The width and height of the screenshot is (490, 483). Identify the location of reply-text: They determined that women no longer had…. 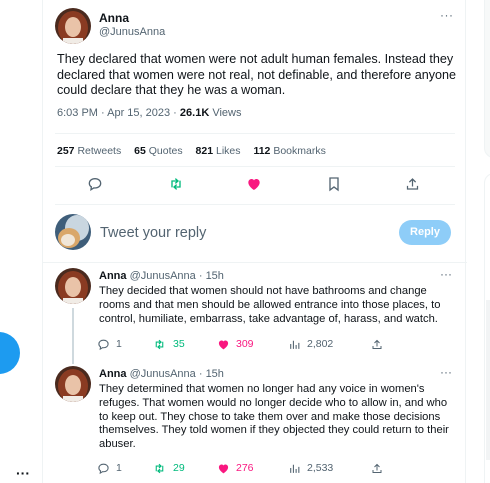
(274, 417).